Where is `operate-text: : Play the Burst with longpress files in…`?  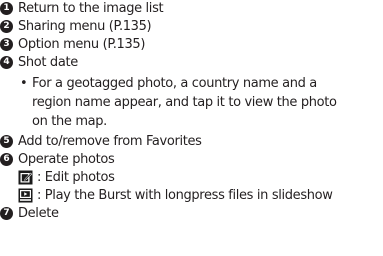 operate-text: : Play the Burst with longpress files in… is located at coordinates (185, 195).